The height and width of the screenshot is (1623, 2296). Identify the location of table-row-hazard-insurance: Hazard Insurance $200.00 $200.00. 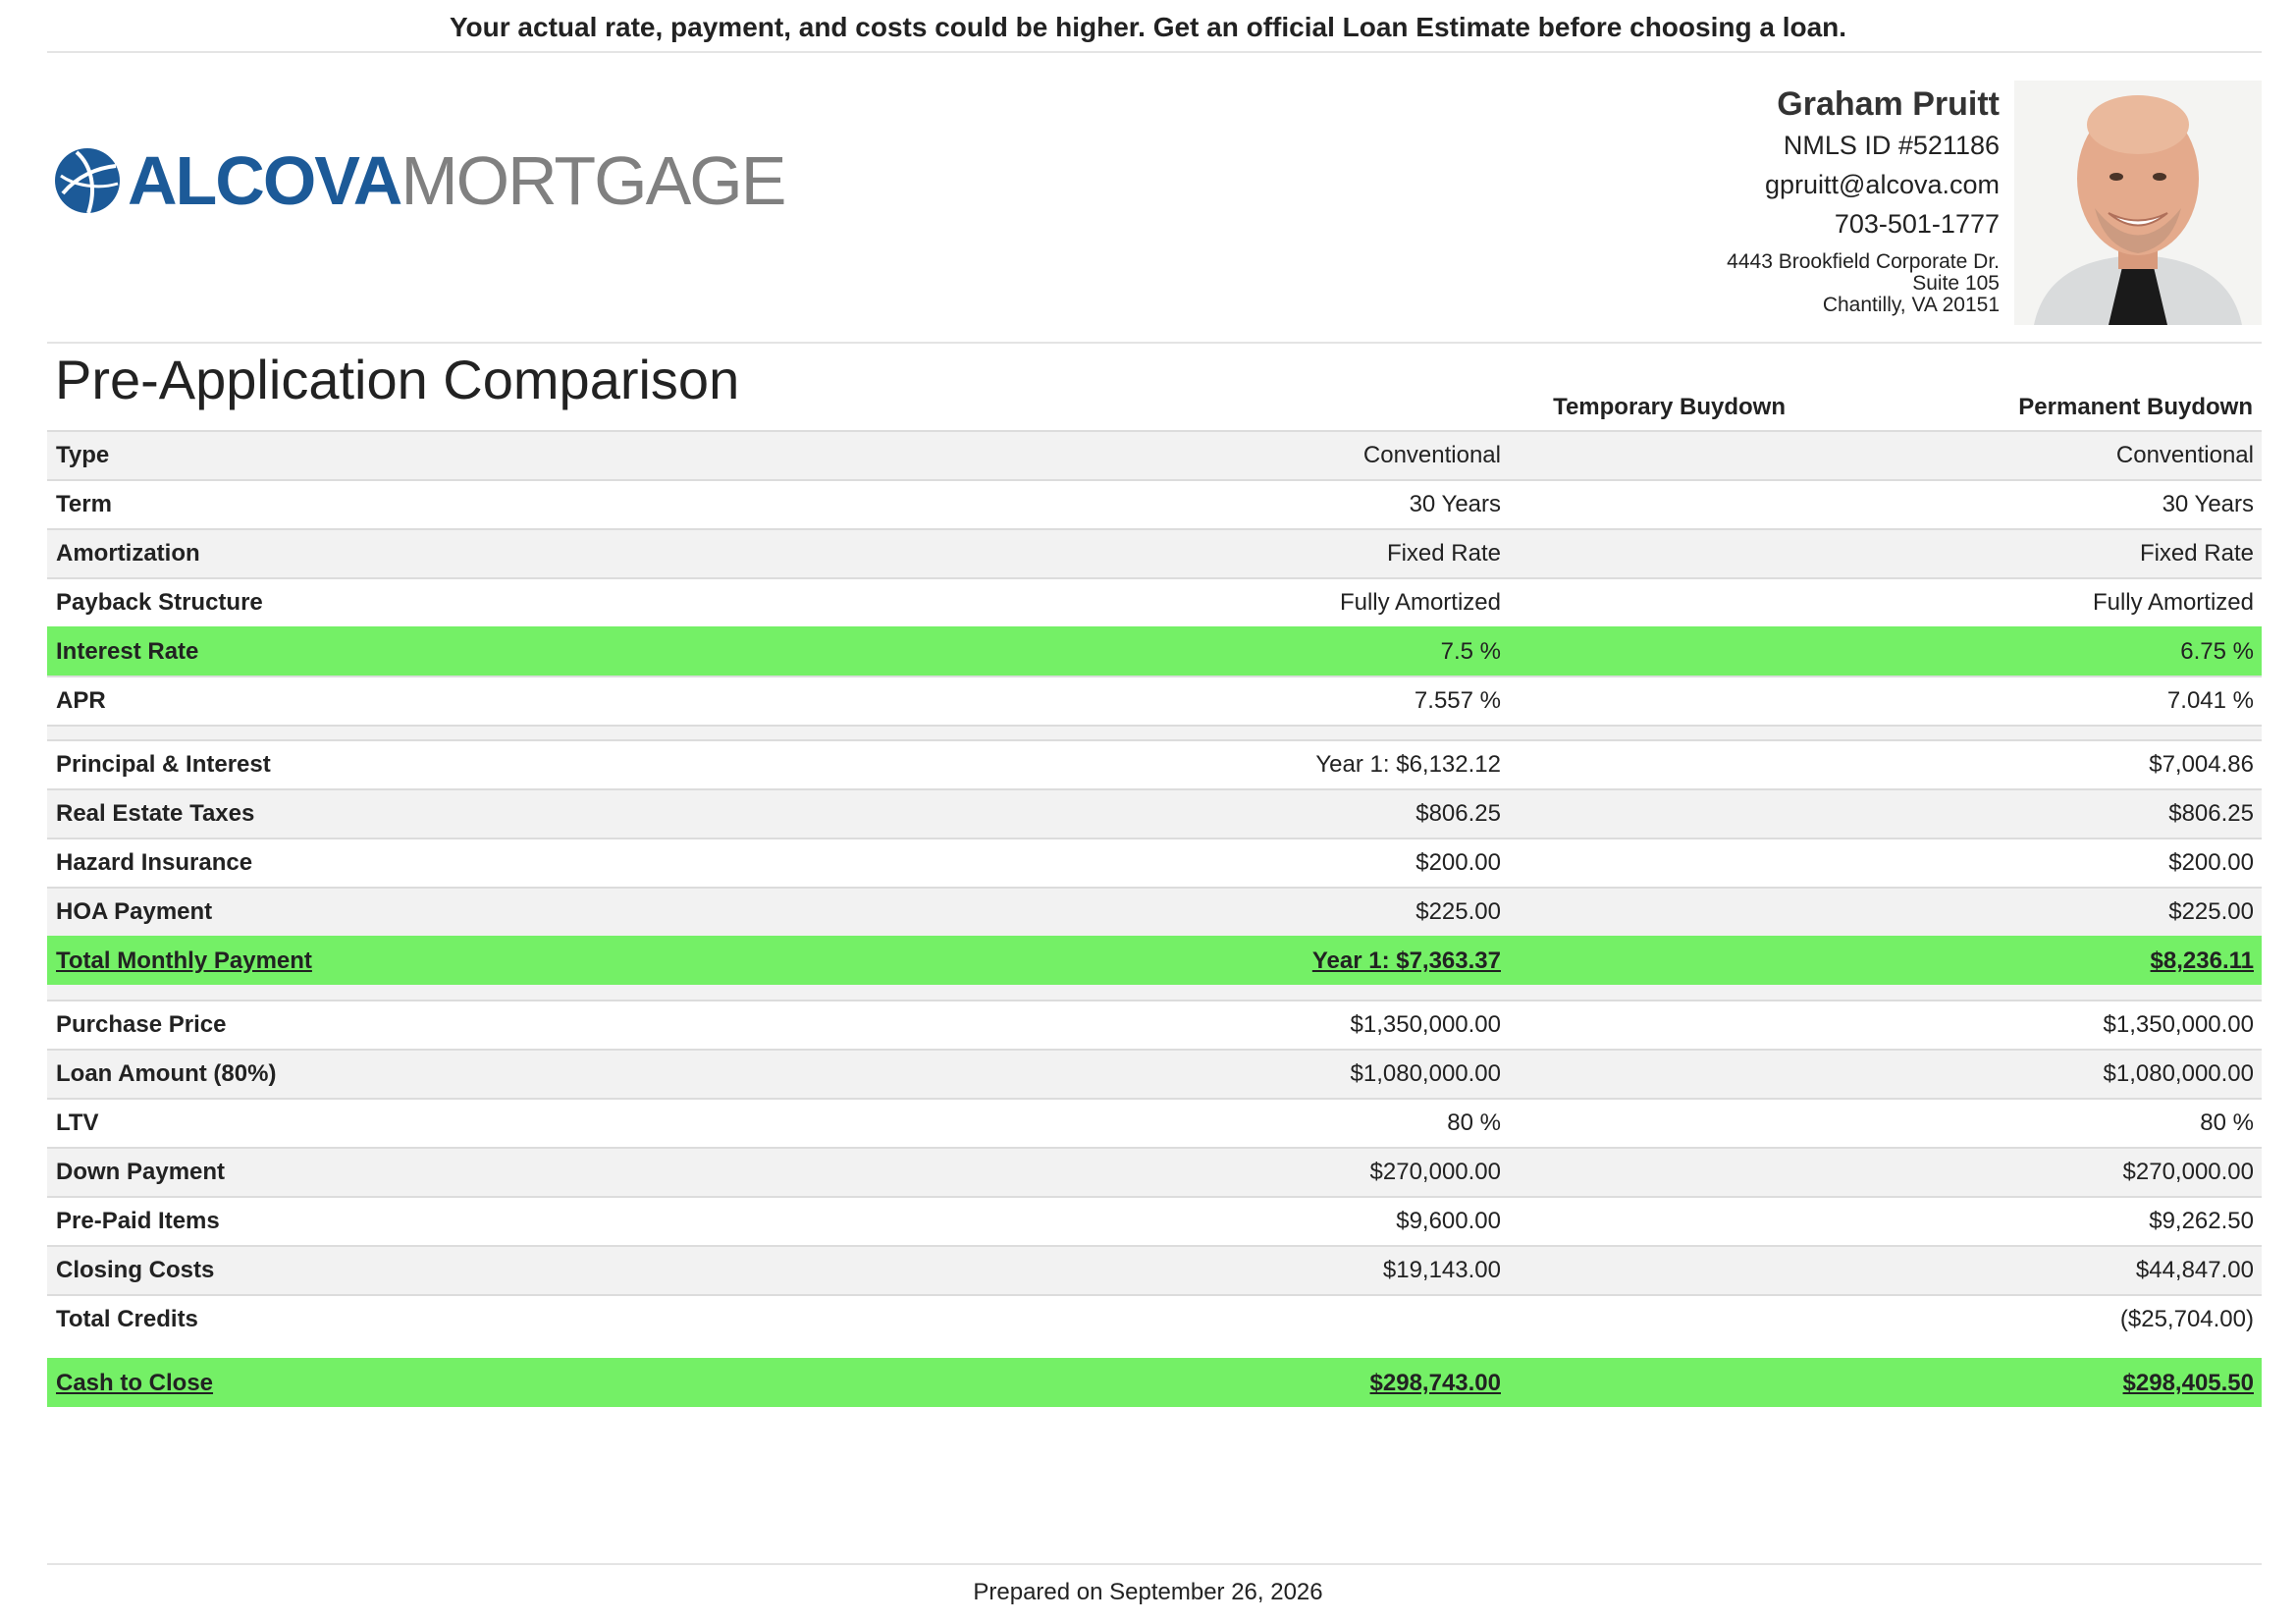
(1154, 862).